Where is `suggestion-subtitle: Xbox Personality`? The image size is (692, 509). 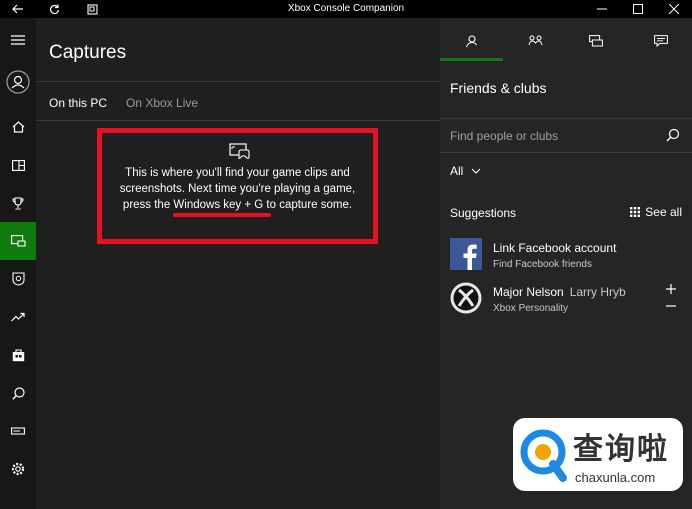
suggestion-subtitle: Xbox Personality is located at coordinates (531, 308).